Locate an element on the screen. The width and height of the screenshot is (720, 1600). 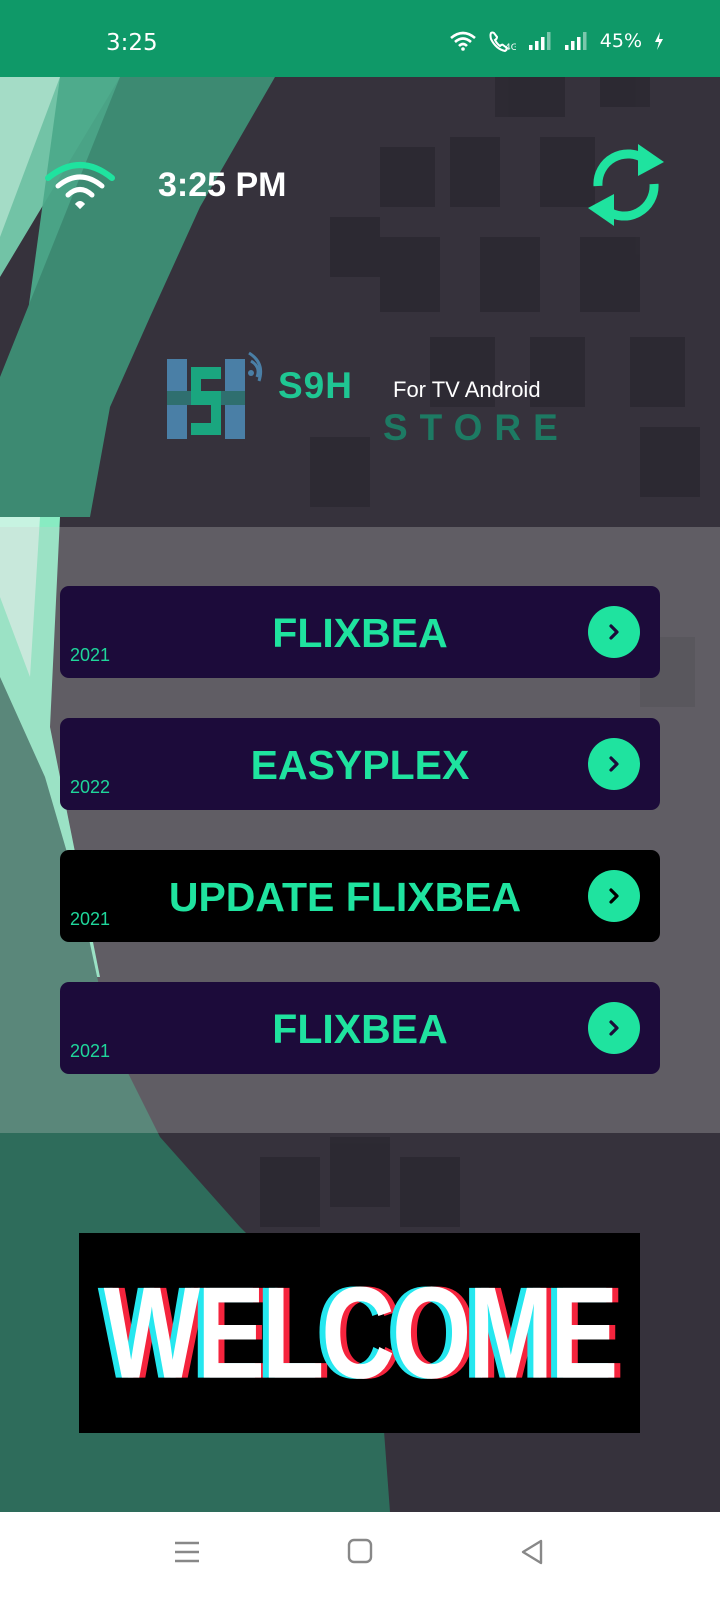
logo-tagline: For TV Android is located at coordinates (467, 389).